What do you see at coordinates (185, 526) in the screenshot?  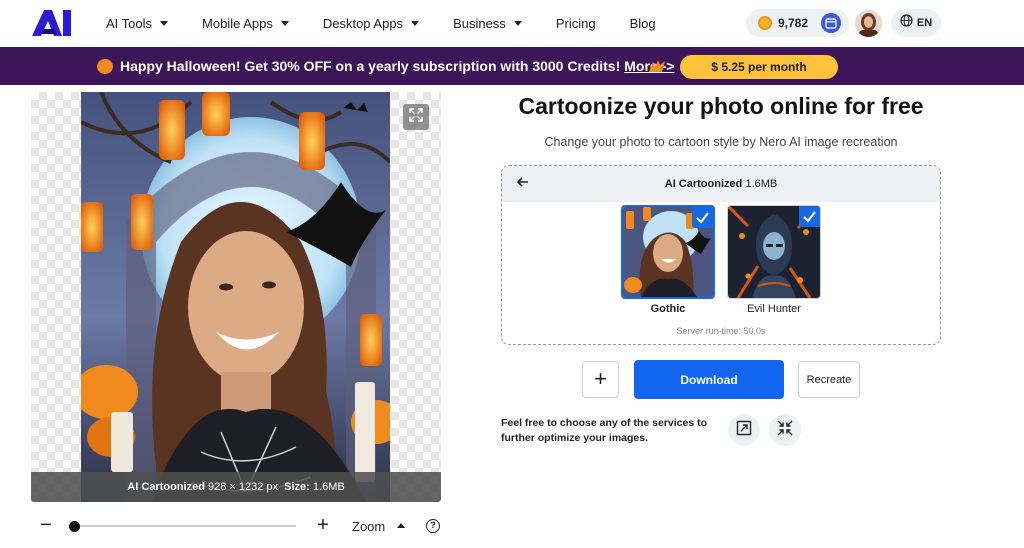 I see `zoom-slider-track` at bounding box center [185, 526].